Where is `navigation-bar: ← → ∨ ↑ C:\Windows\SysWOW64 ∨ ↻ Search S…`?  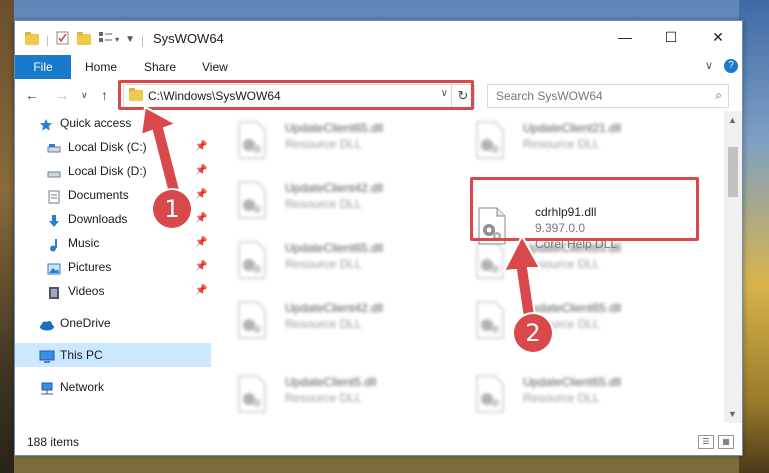
navigation-bar: ← → ∨ ↑ C:\Windows\SysWOW64 ∨ ↻ Search S… is located at coordinates (378, 95).